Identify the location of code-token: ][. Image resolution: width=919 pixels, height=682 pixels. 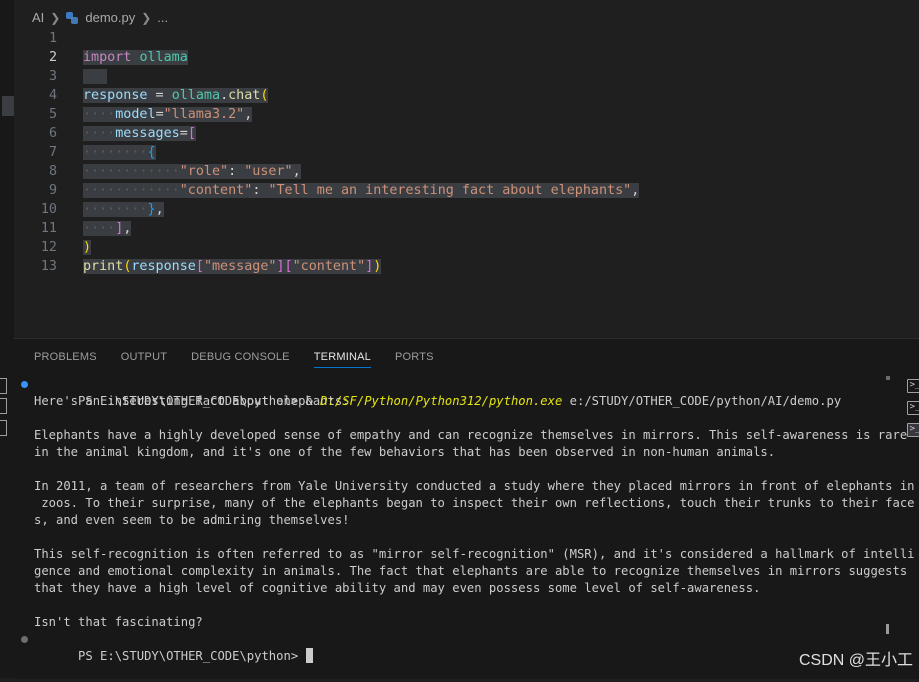
(284, 266).